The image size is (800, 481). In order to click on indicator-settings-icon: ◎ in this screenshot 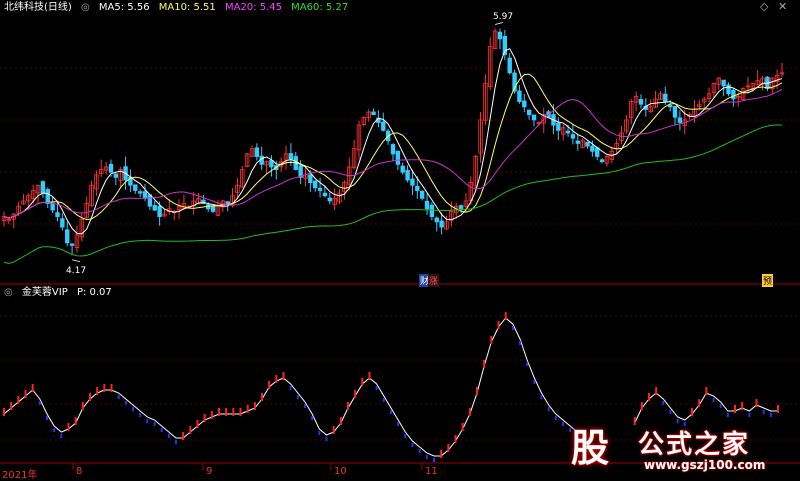, I will do `click(8, 292)`.